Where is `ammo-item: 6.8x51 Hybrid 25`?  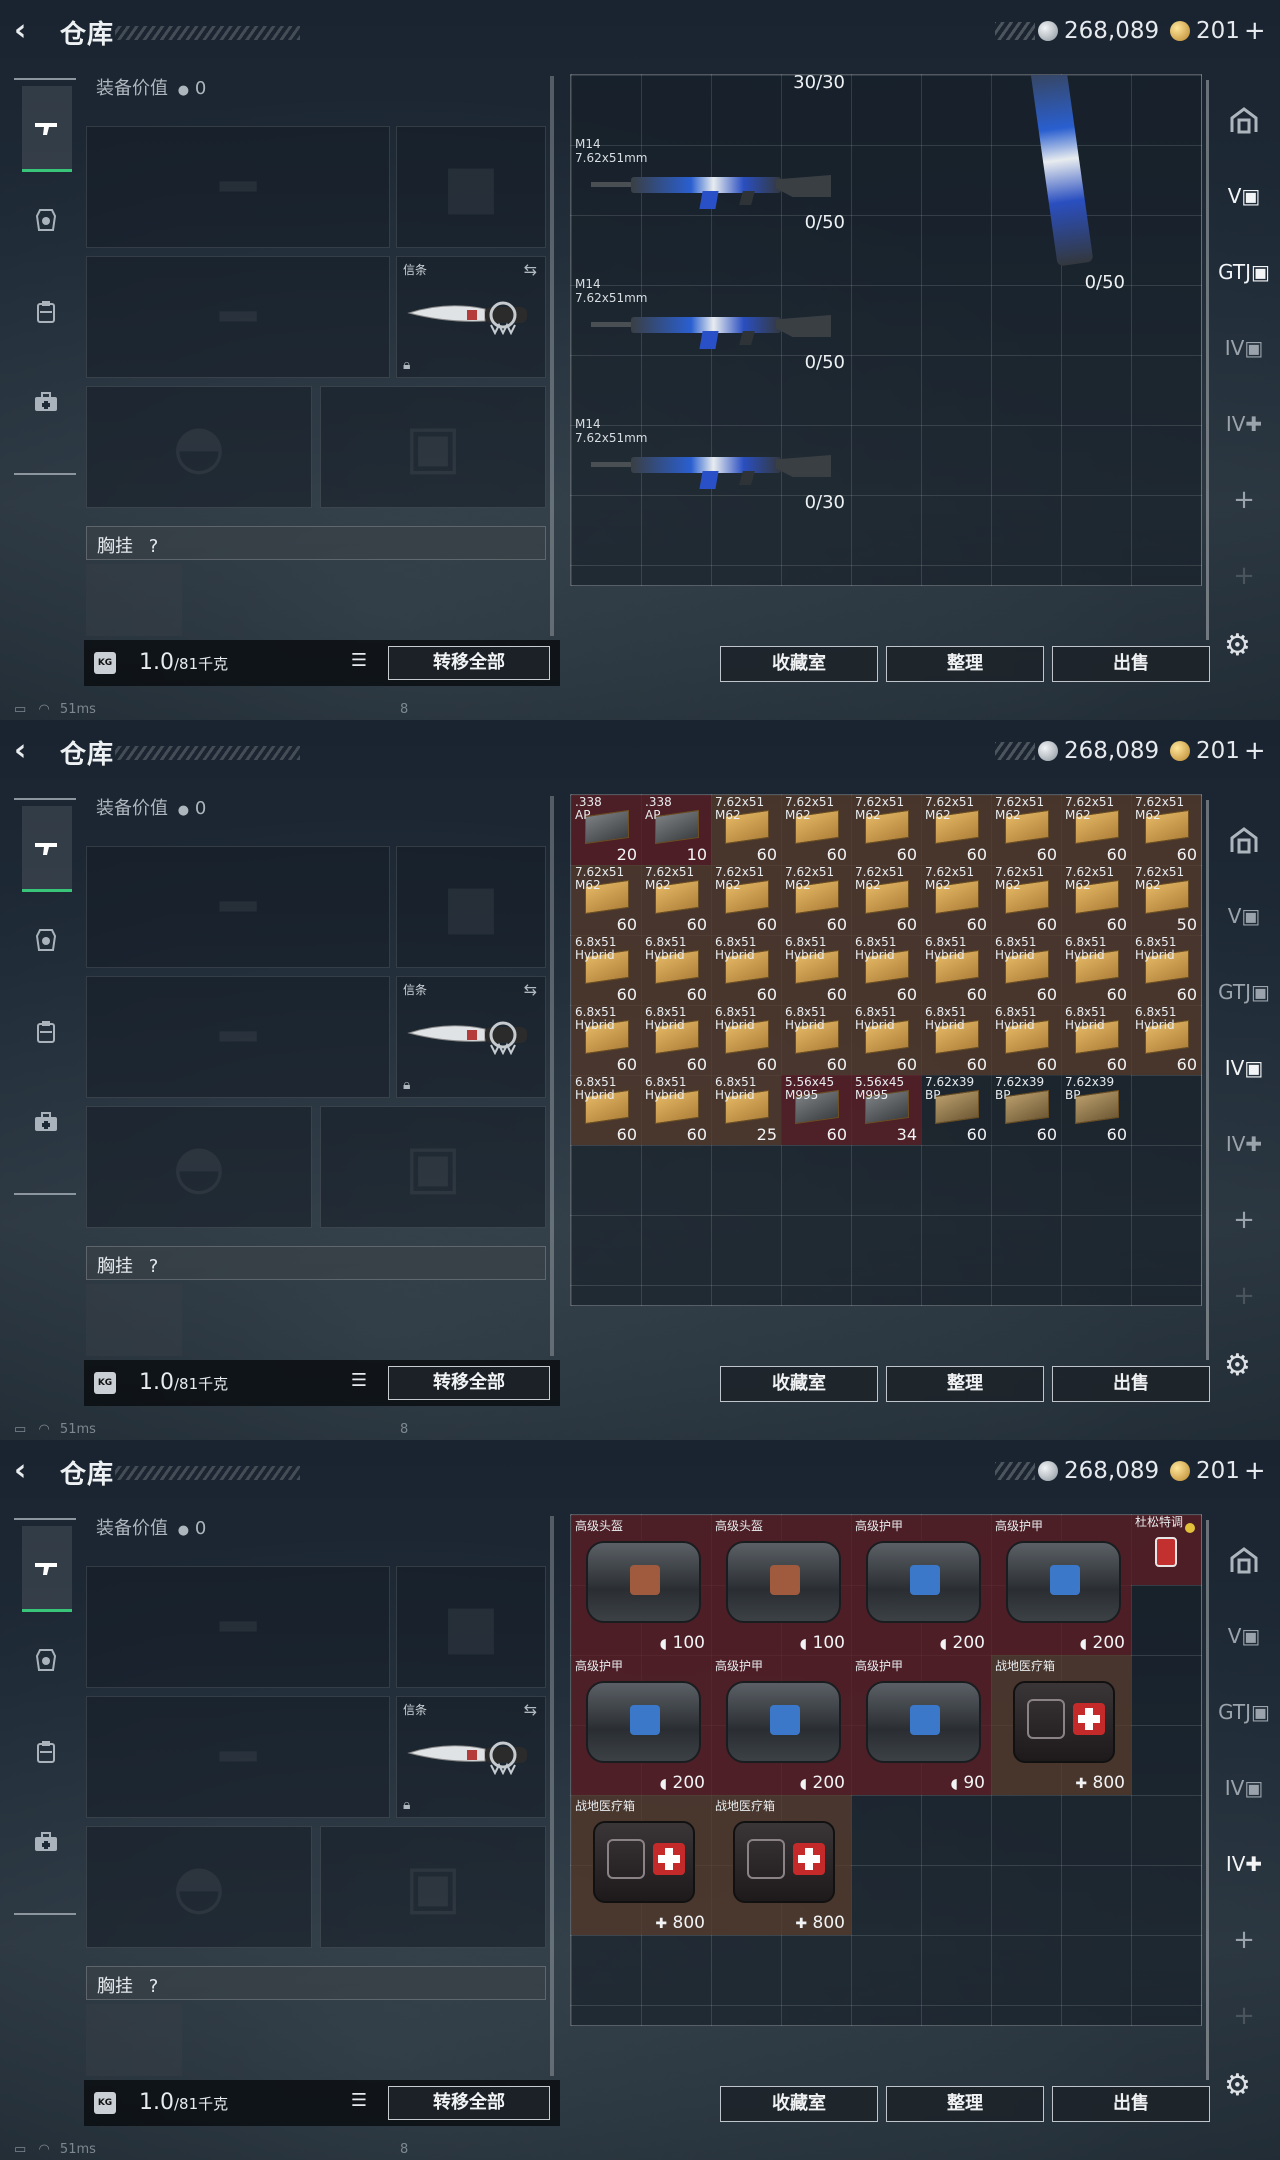 ammo-item: 6.8x51 Hybrid 25 is located at coordinates (746, 1110).